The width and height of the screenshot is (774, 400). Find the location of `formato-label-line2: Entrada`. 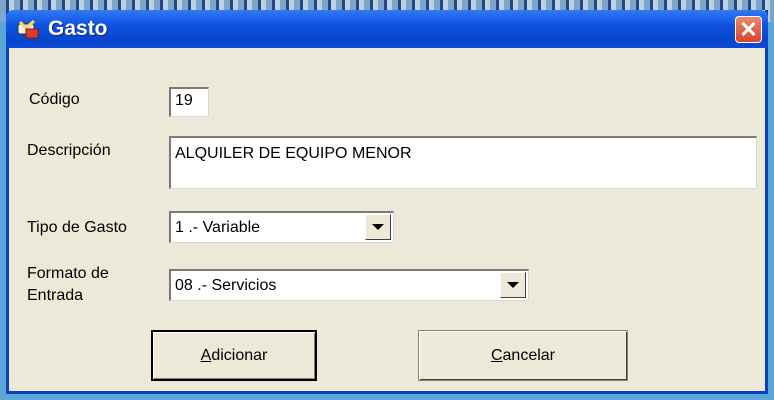

formato-label-line2: Entrada is located at coordinates (55, 295).